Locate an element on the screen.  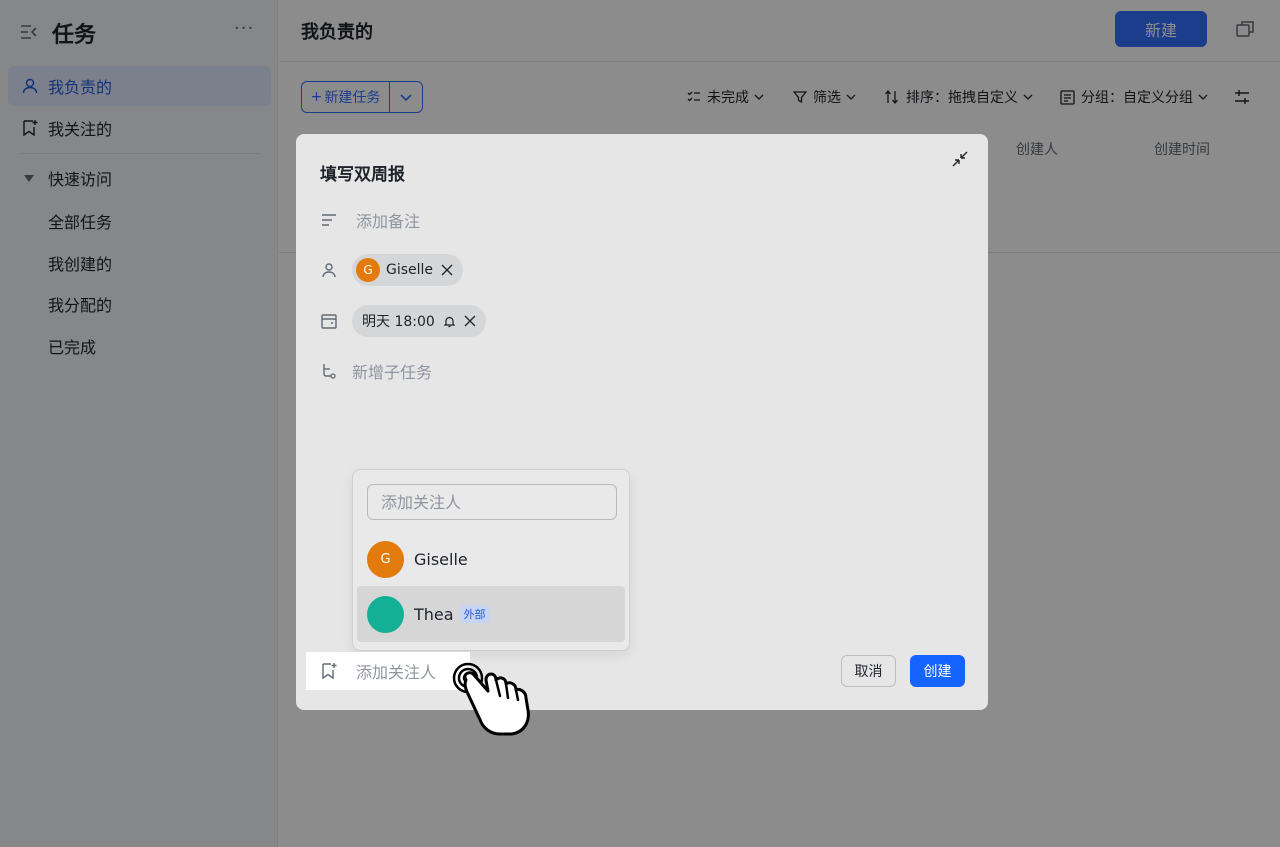
follower-option-name: Thea is located at coordinates (434, 614).